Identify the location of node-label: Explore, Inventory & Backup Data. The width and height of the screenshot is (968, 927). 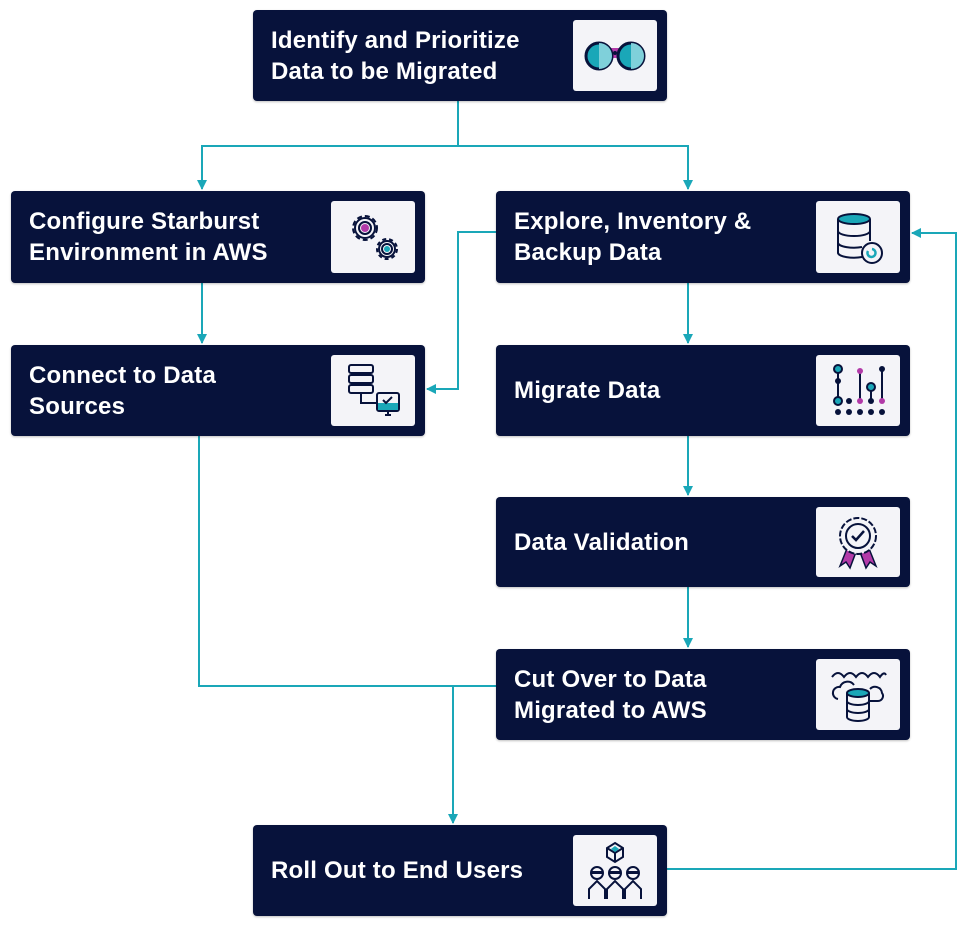
(633, 237).